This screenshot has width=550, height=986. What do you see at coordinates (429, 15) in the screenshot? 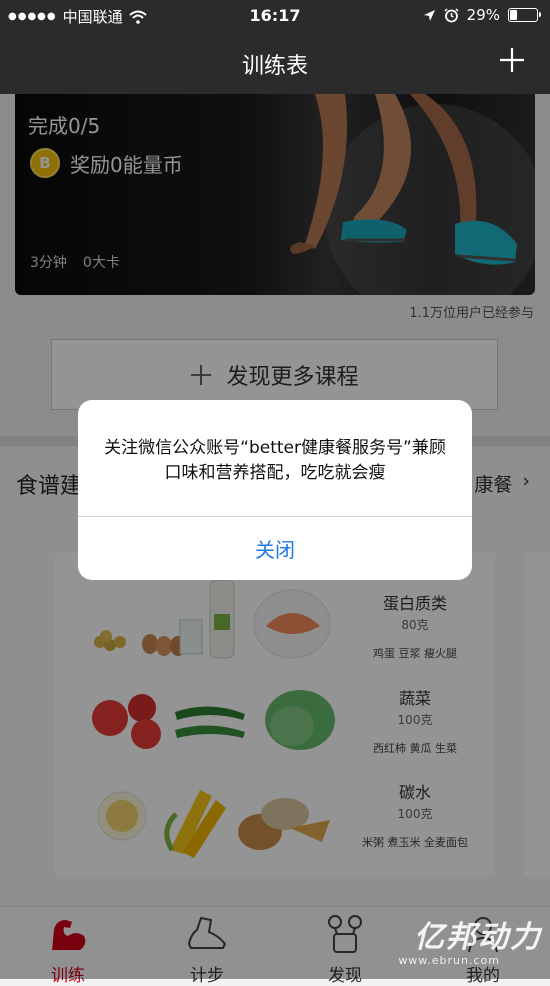
I see `location-arrow-icon` at bounding box center [429, 15].